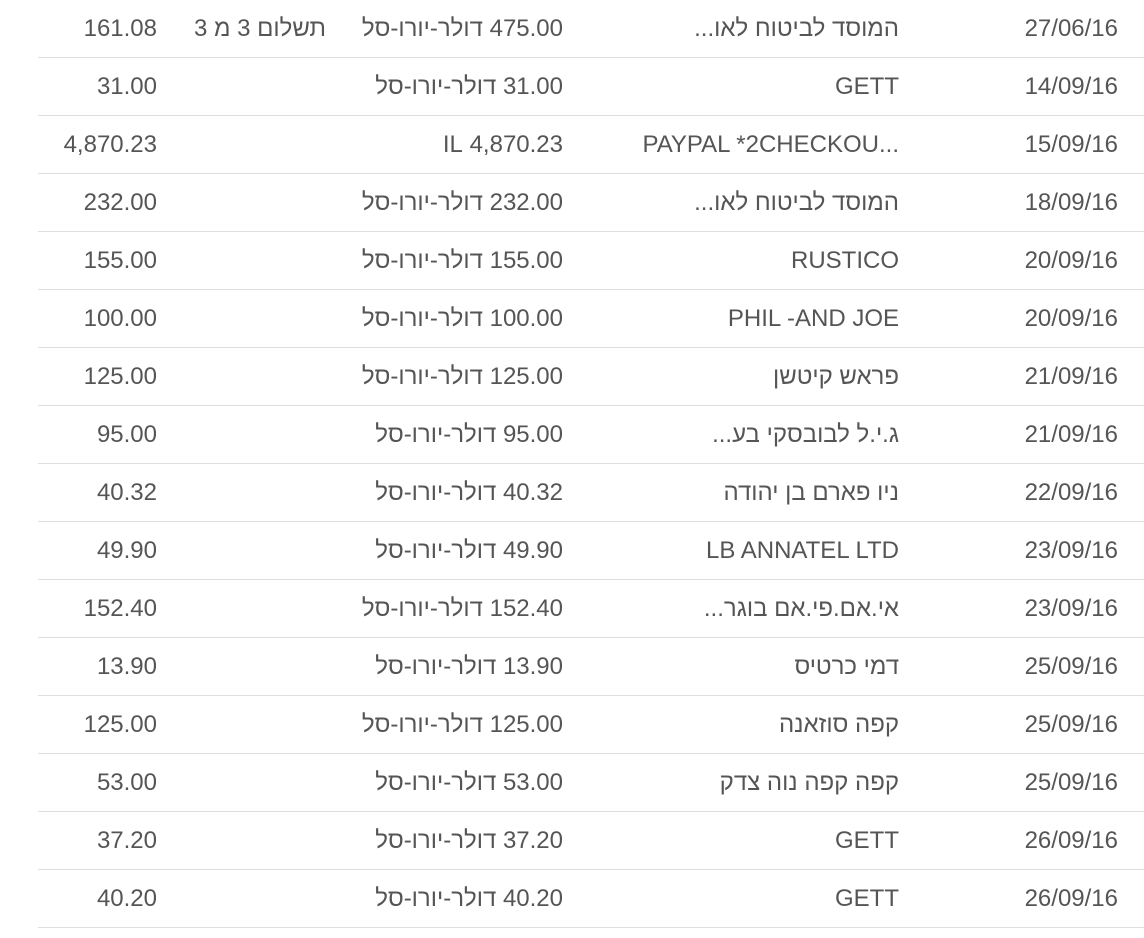  I want to click on table-row: 25/09/16 דמי כרטיס 13.90 דולר-יורו-סל 13.90, so click(572, 667).